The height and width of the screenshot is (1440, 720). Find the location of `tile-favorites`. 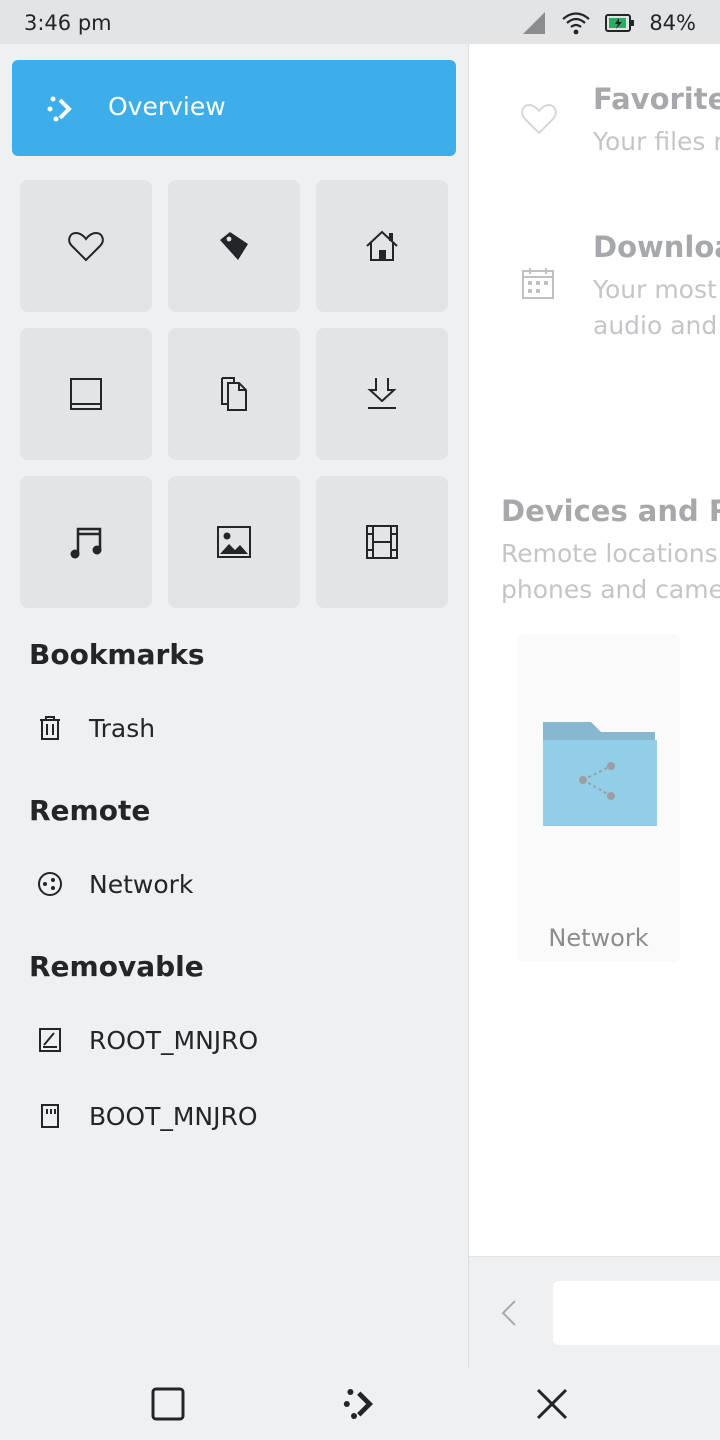

tile-favorites is located at coordinates (86, 246).